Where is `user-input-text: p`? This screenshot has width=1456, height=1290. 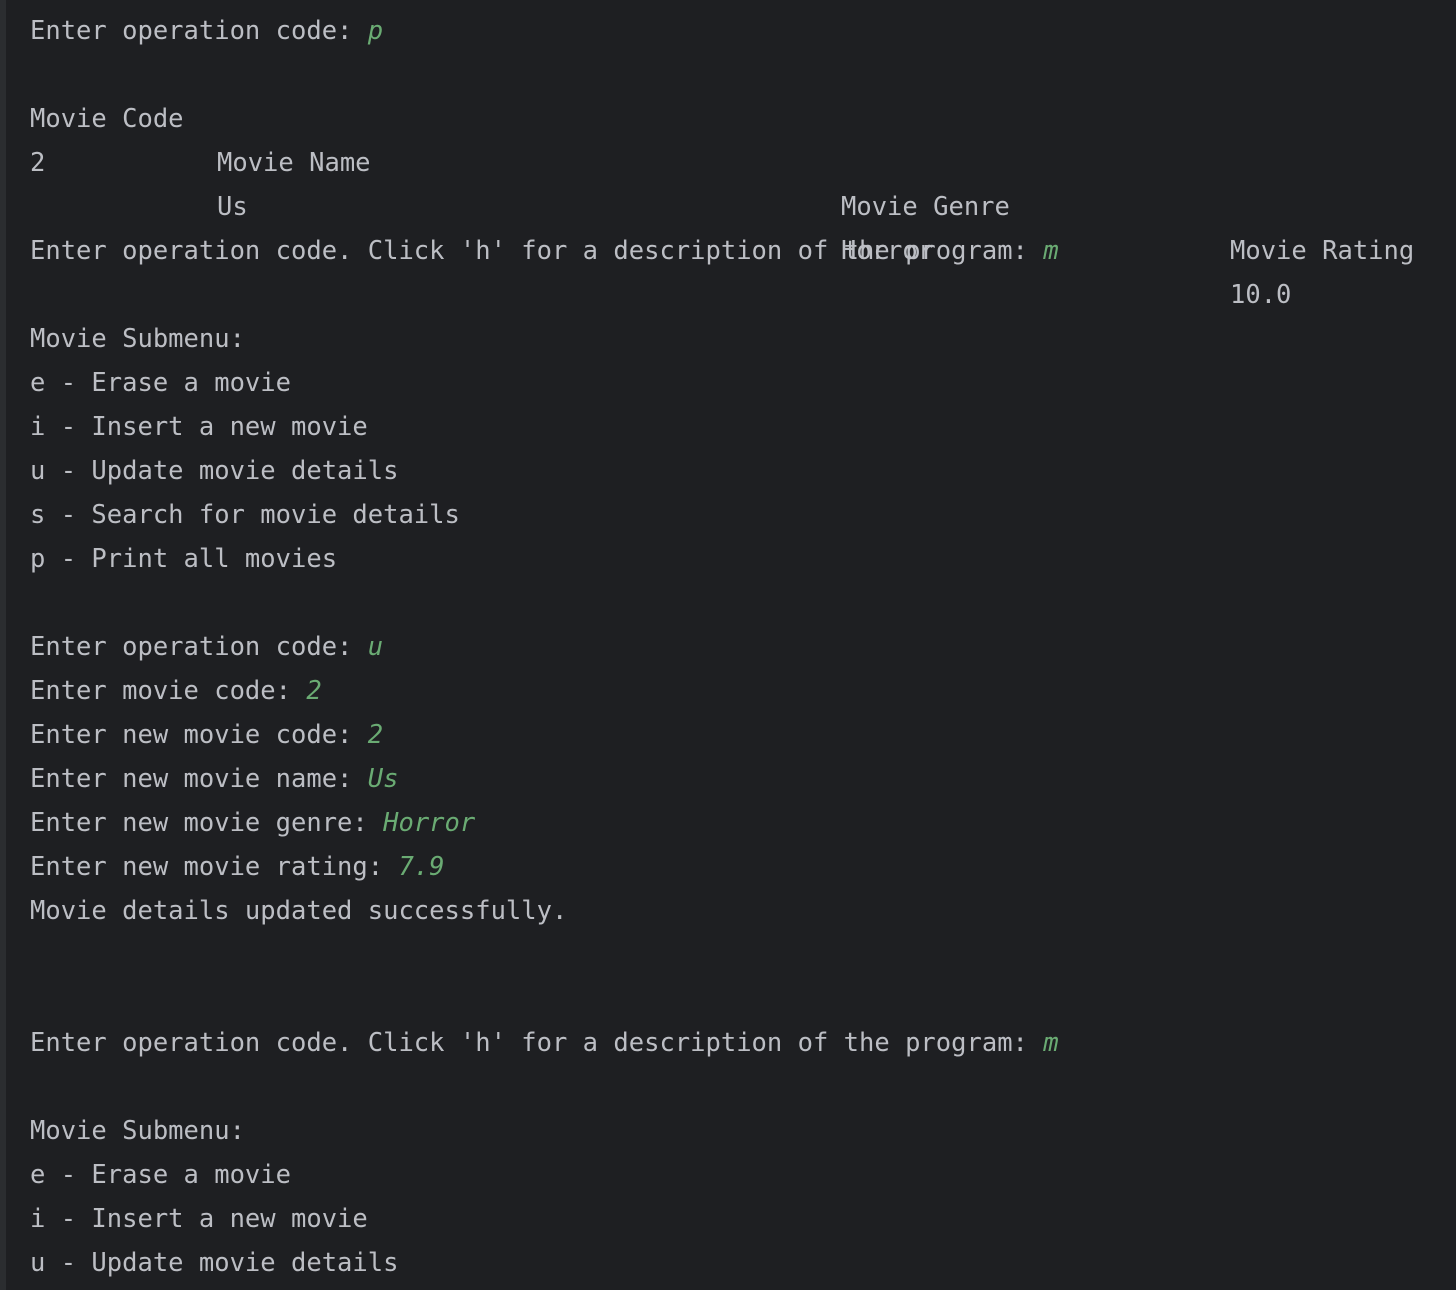 user-input-text: p is located at coordinates (375, 31).